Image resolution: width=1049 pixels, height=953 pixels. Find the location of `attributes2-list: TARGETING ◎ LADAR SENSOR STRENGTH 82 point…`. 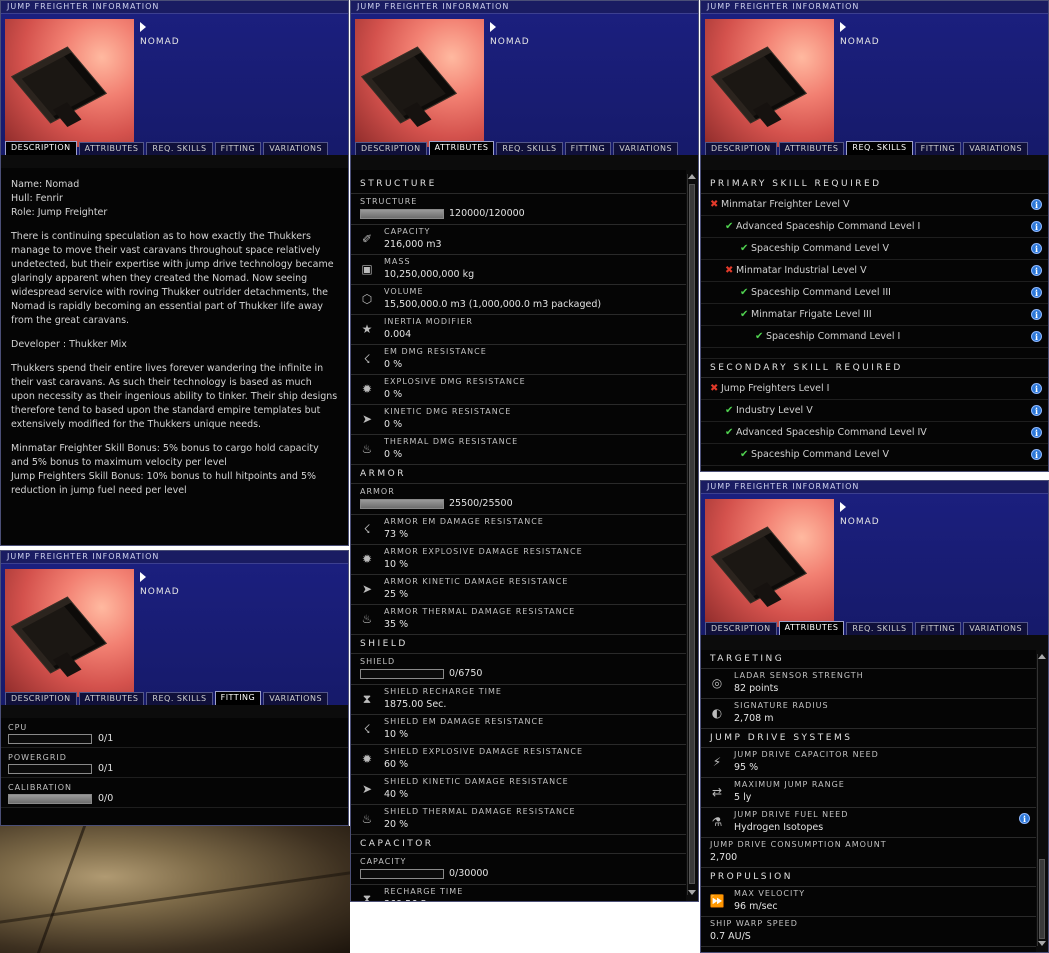

attributes2-list: TARGETING ◎ LADAR SENSOR STRENGTH 82 point… is located at coordinates (868, 801).